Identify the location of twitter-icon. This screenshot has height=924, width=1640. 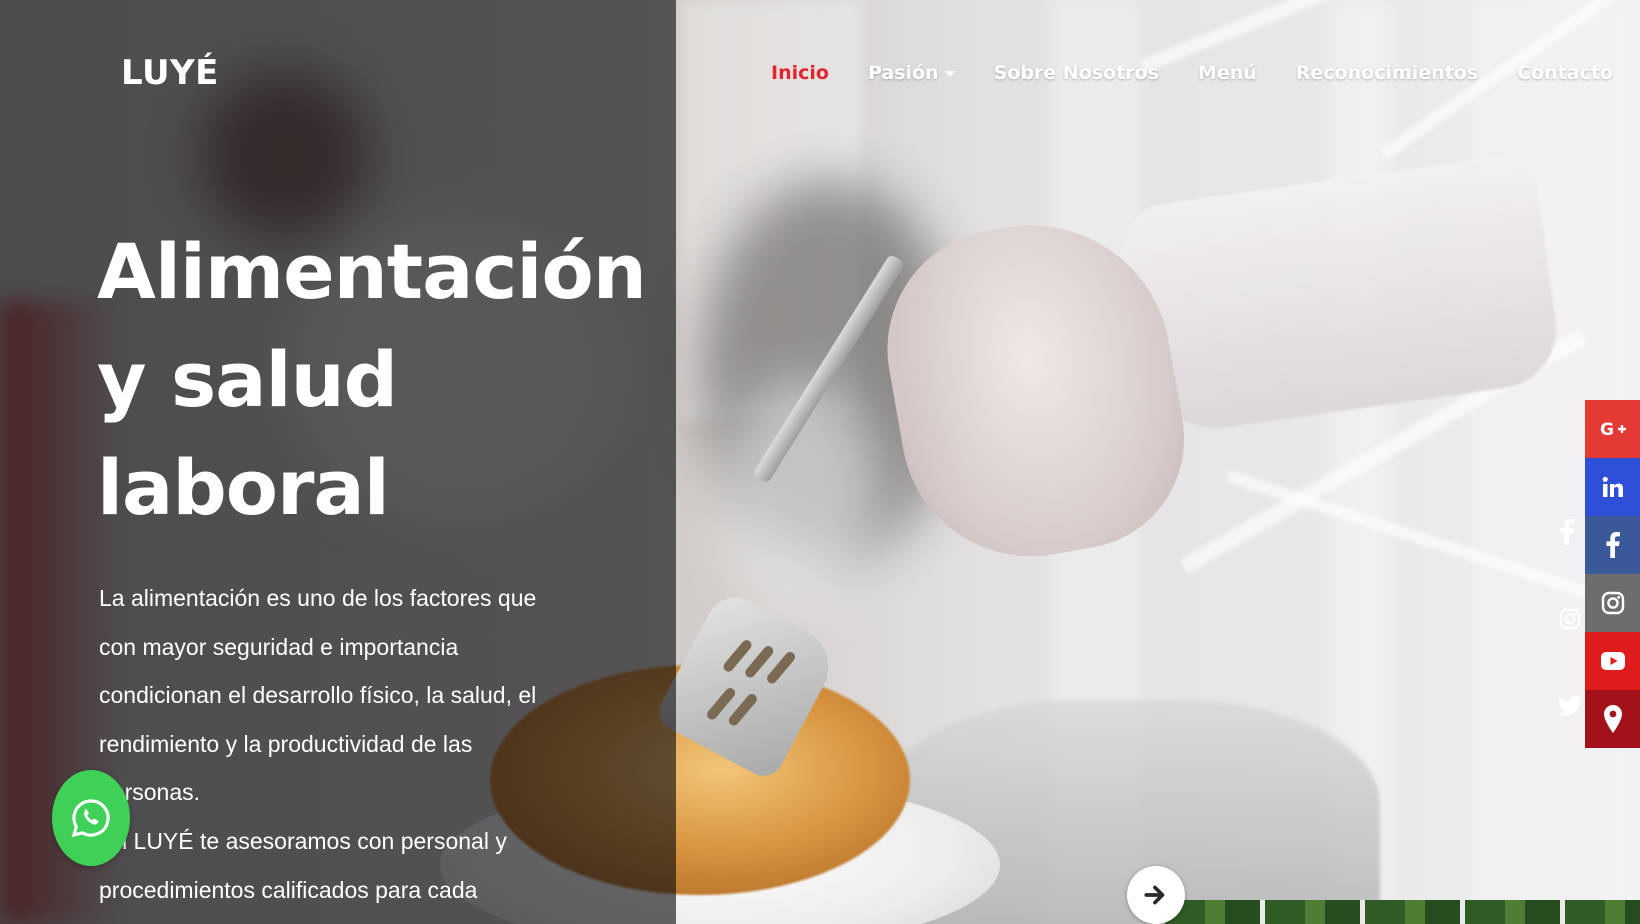
(1570, 706).